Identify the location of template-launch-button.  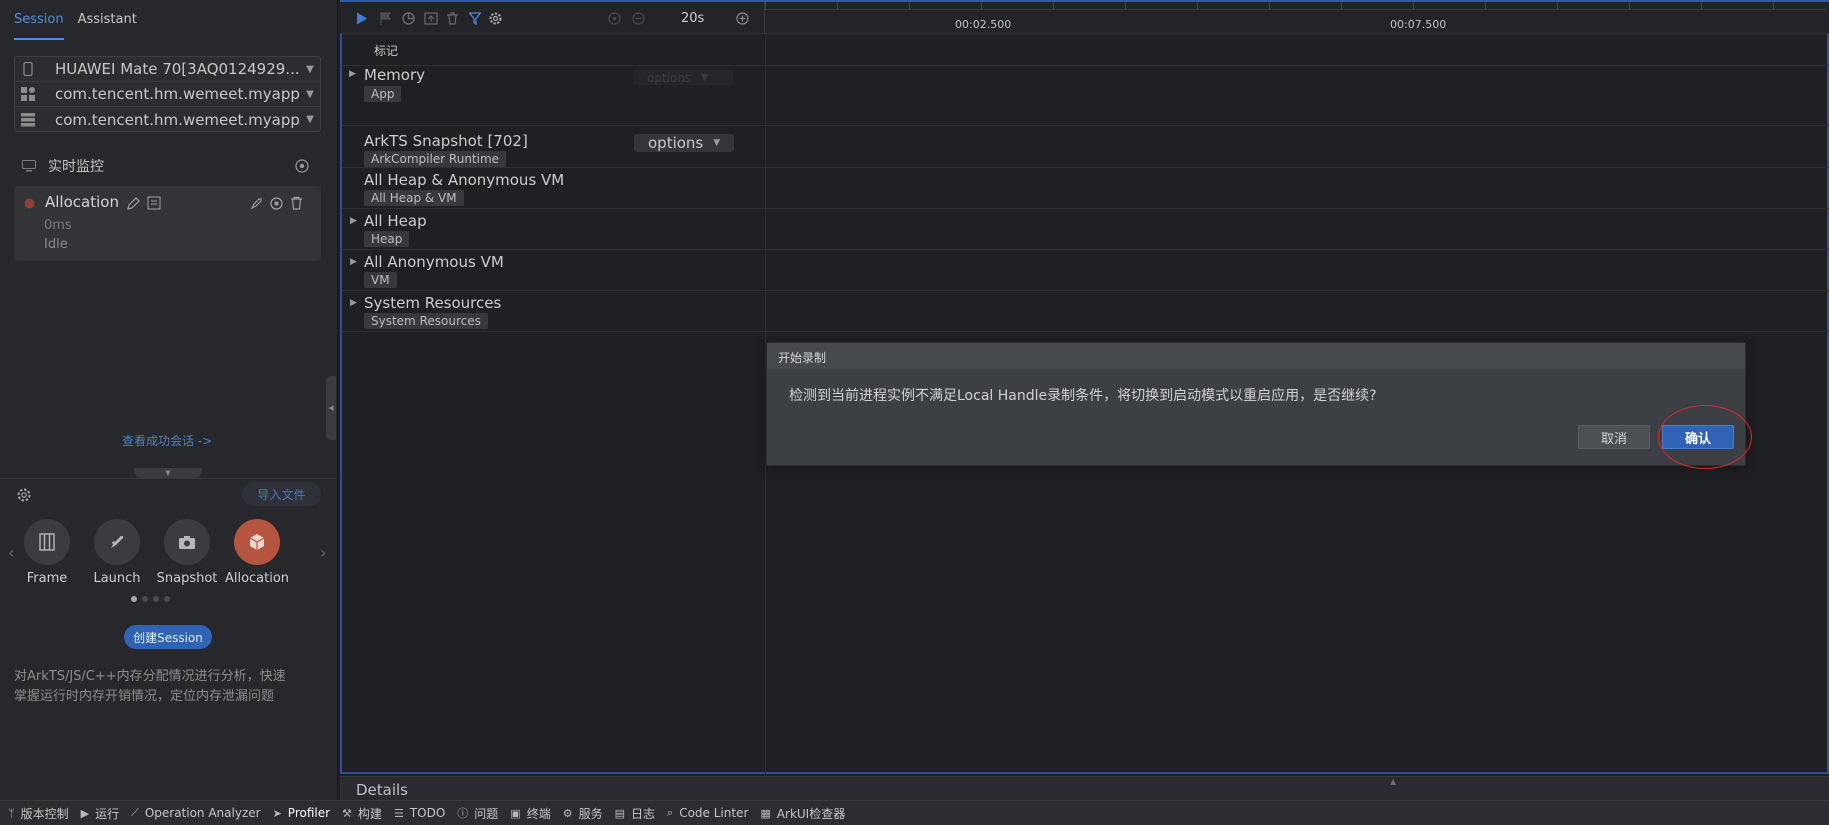
(117, 542).